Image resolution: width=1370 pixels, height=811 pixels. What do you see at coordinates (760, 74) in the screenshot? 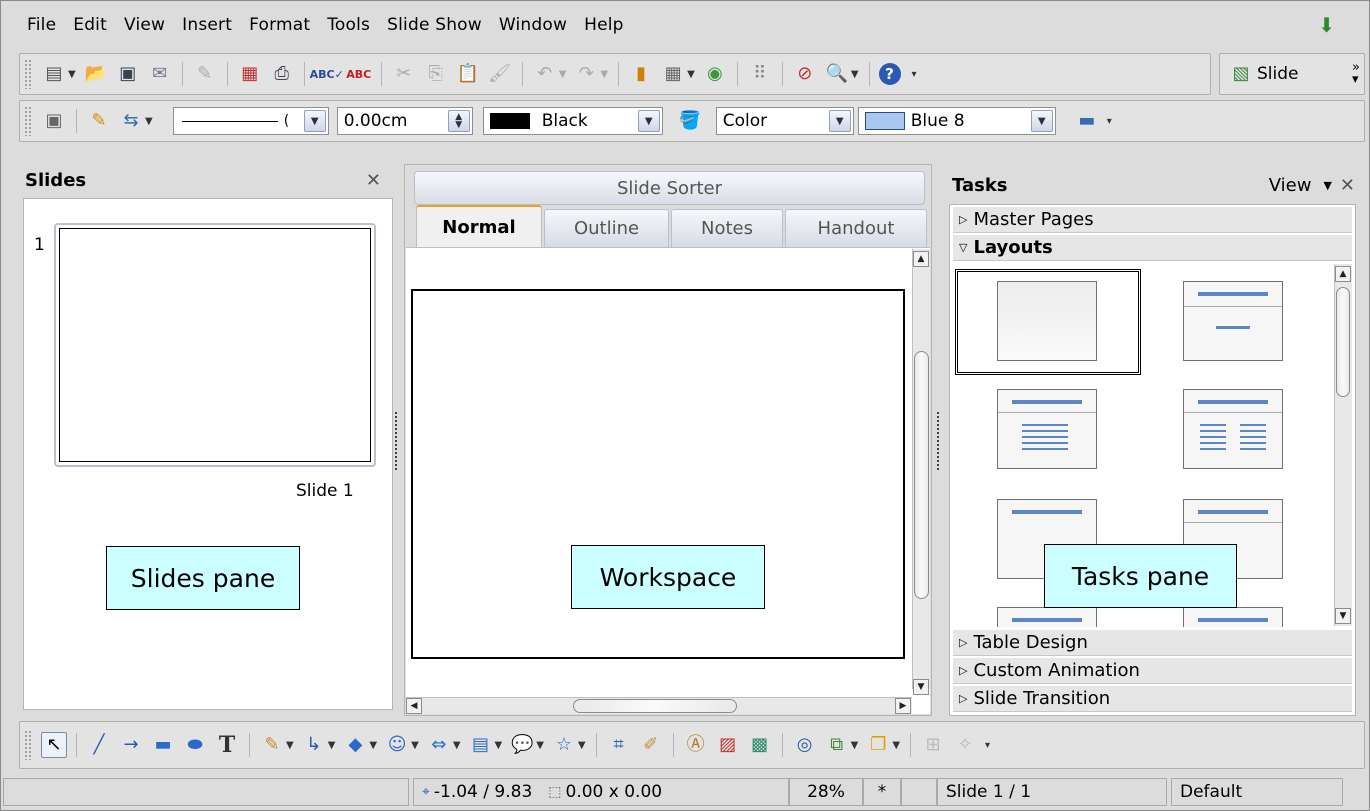
I see `grid-icon: ⠿` at bounding box center [760, 74].